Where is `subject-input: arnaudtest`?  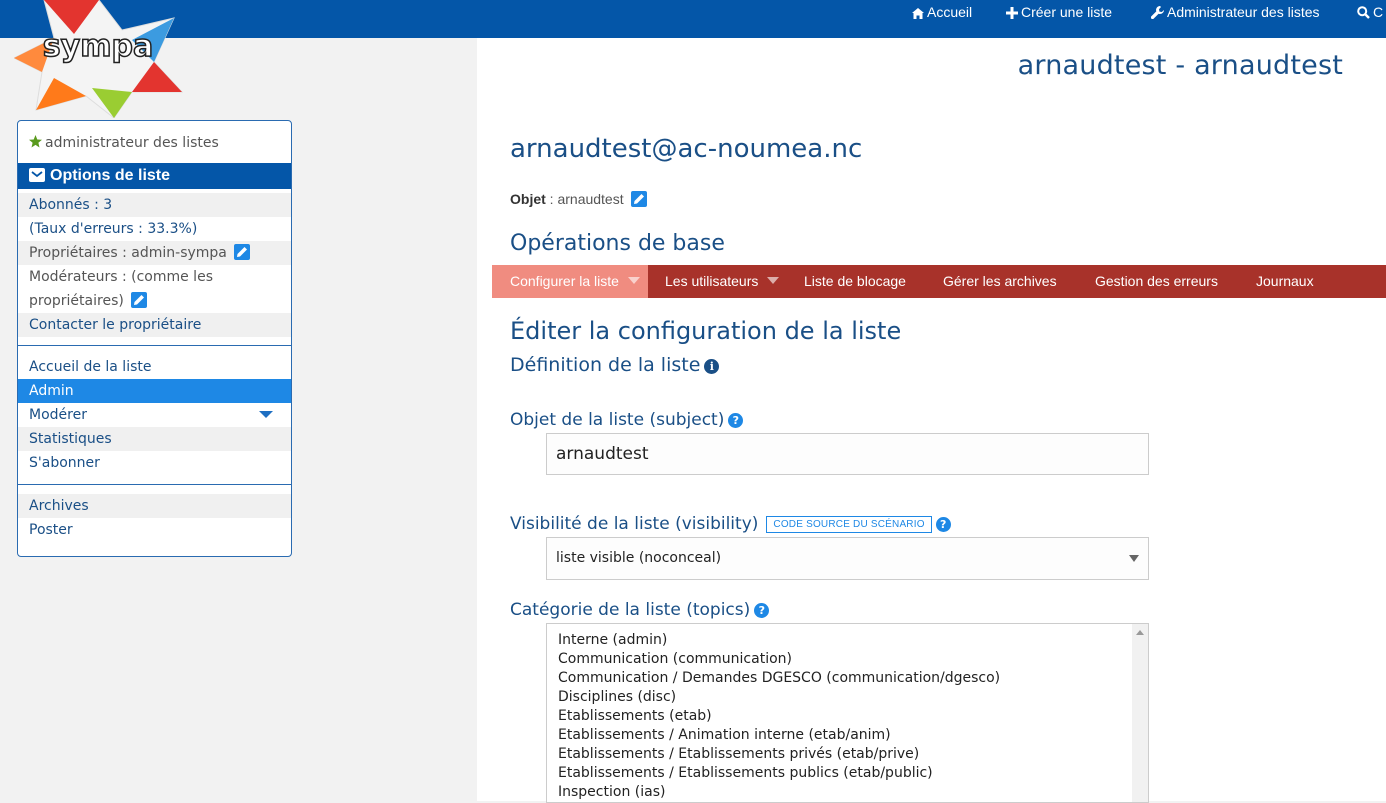 subject-input: arnaudtest is located at coordinates (847, 454).